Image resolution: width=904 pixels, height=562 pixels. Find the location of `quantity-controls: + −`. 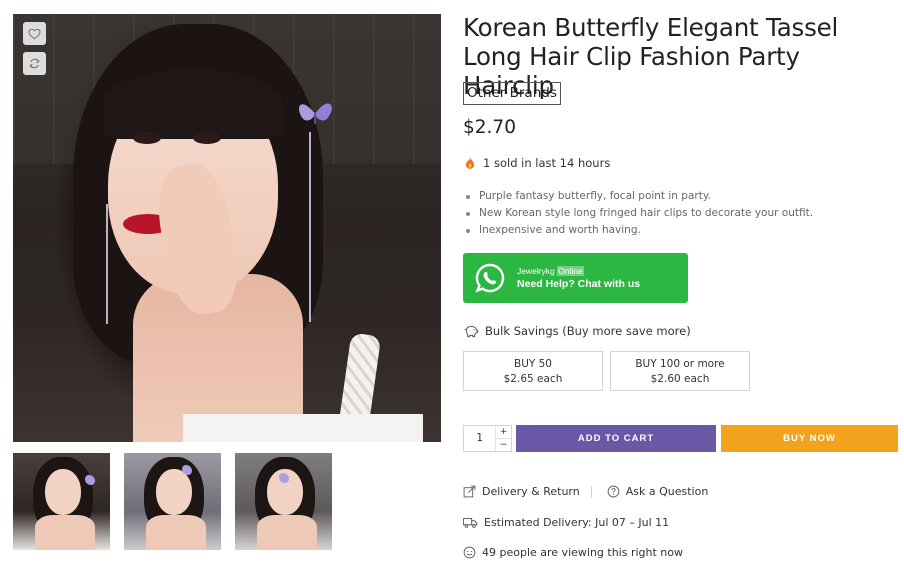

quantity-controls: + − is located at coordinates (503, 438).